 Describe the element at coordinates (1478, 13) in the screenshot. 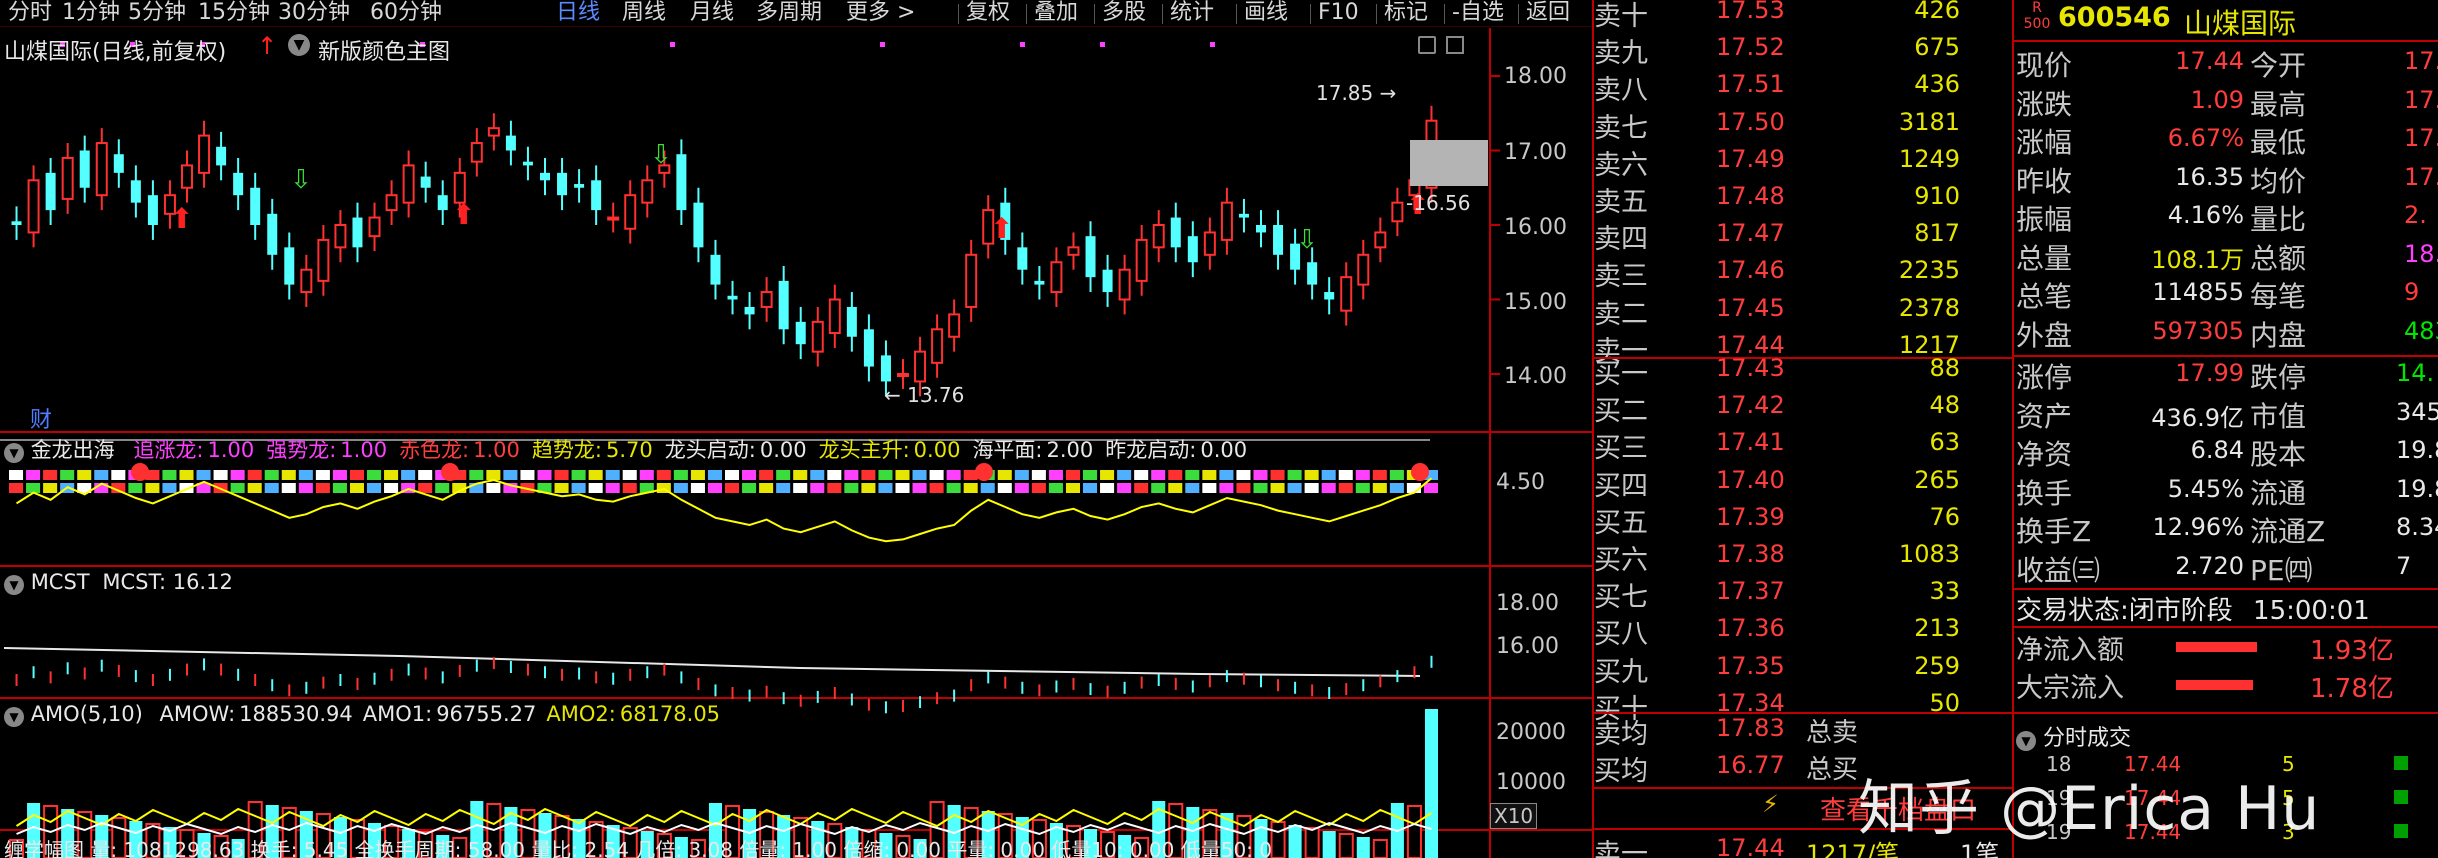

I see `toolbar-tool-7: -自选` at that location.